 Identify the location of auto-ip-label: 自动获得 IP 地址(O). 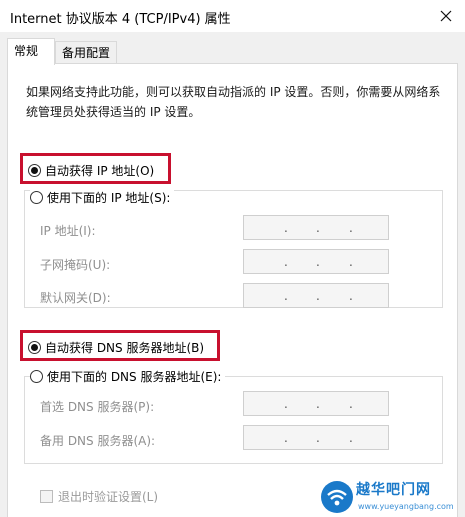
(100, 171).